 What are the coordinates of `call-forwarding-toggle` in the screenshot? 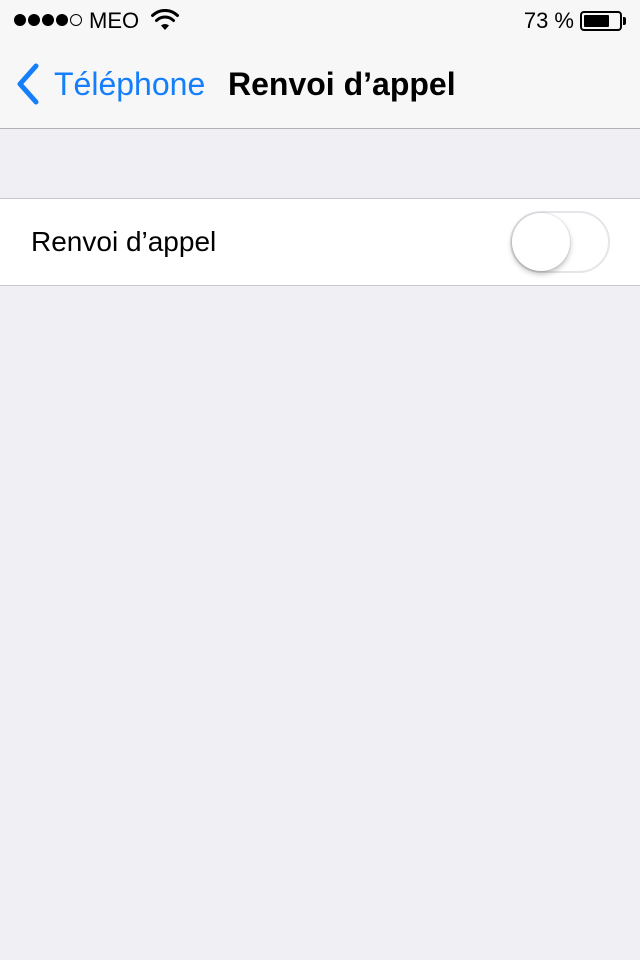 It's located at (560, 242).